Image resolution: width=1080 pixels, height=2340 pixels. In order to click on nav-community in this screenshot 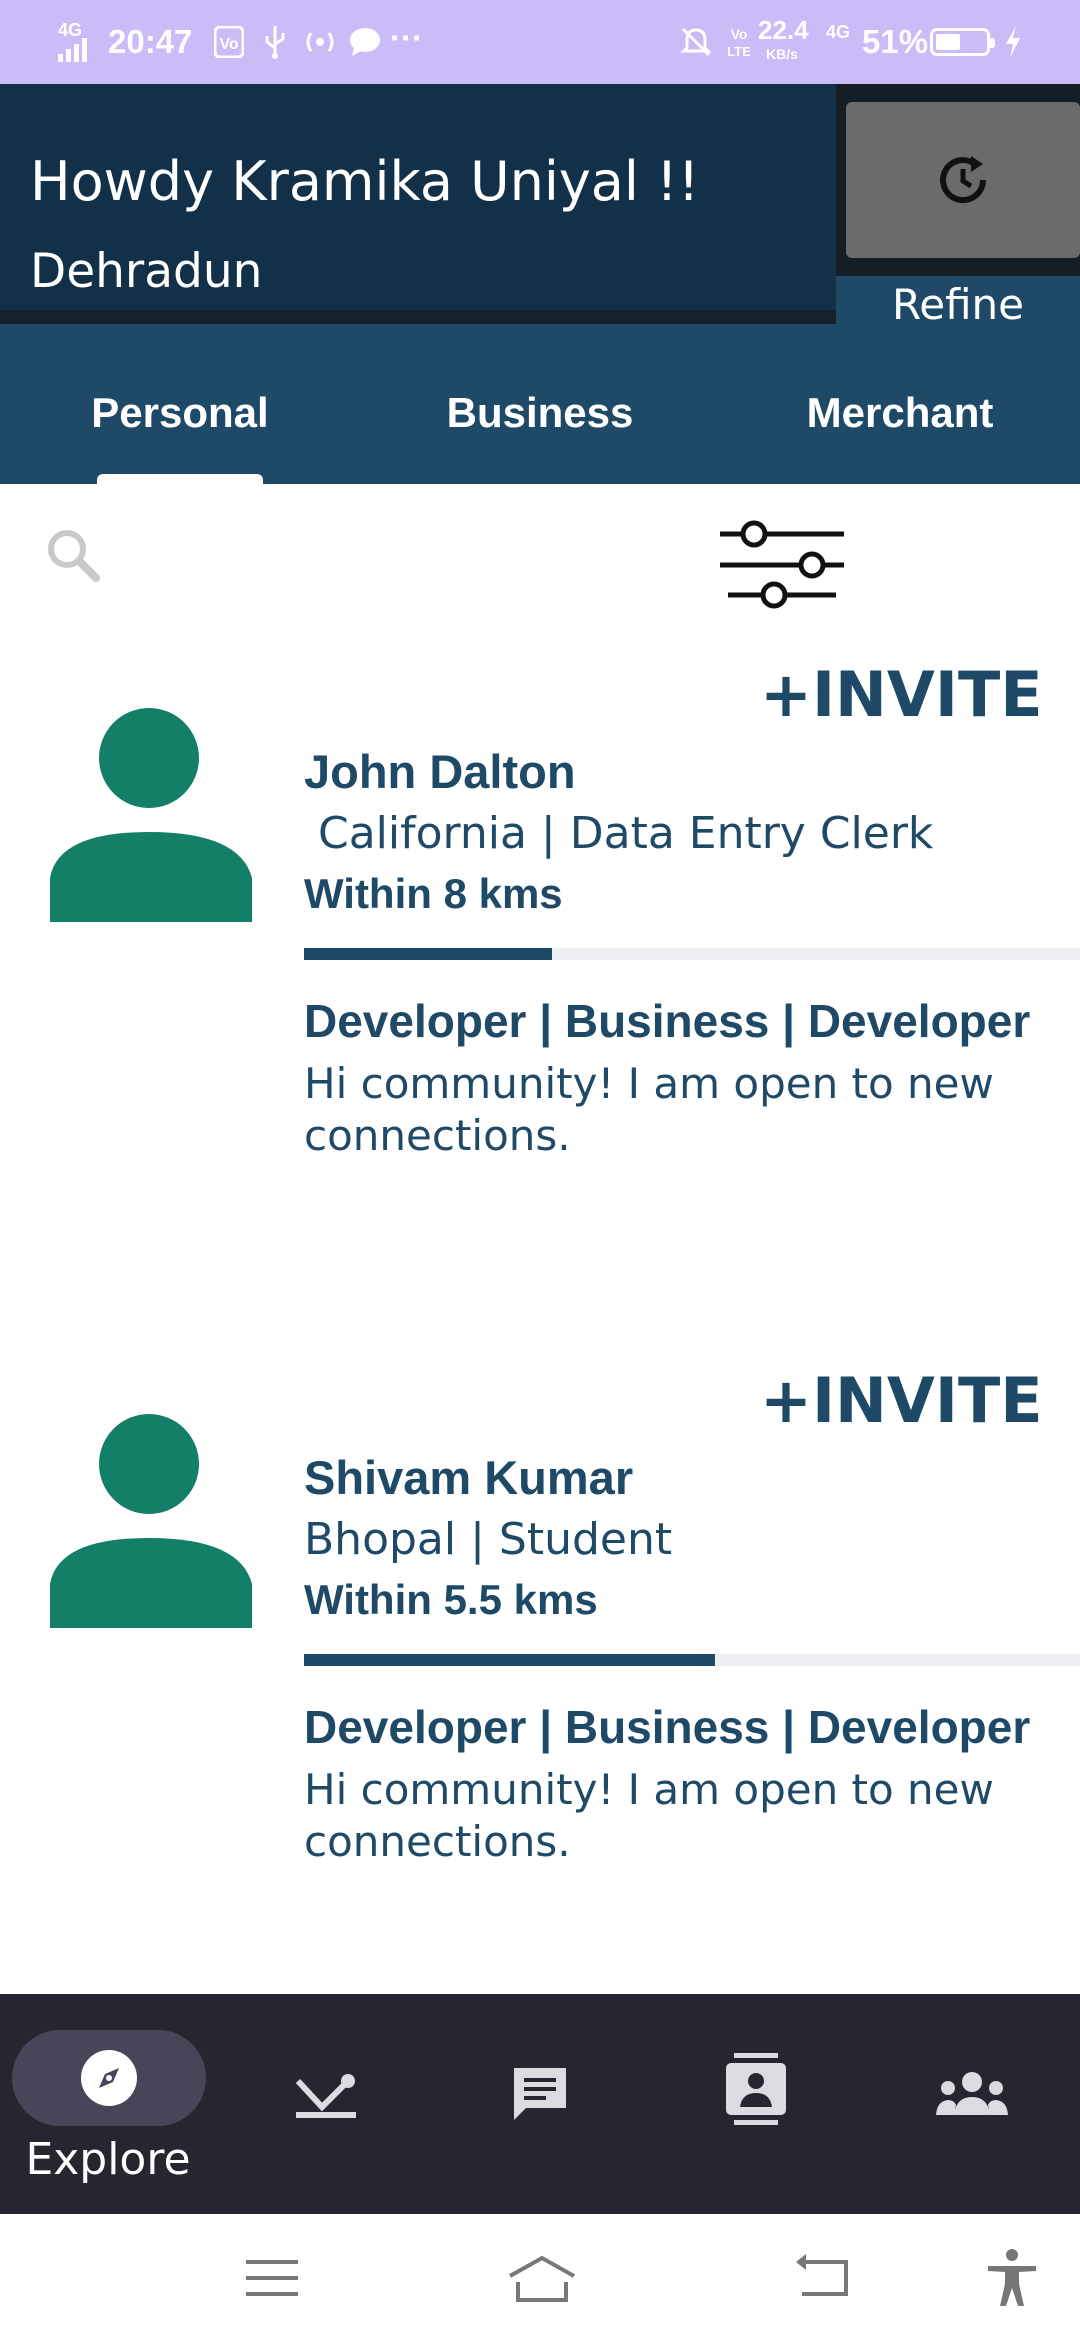, I will do `click(972, 2094)`.